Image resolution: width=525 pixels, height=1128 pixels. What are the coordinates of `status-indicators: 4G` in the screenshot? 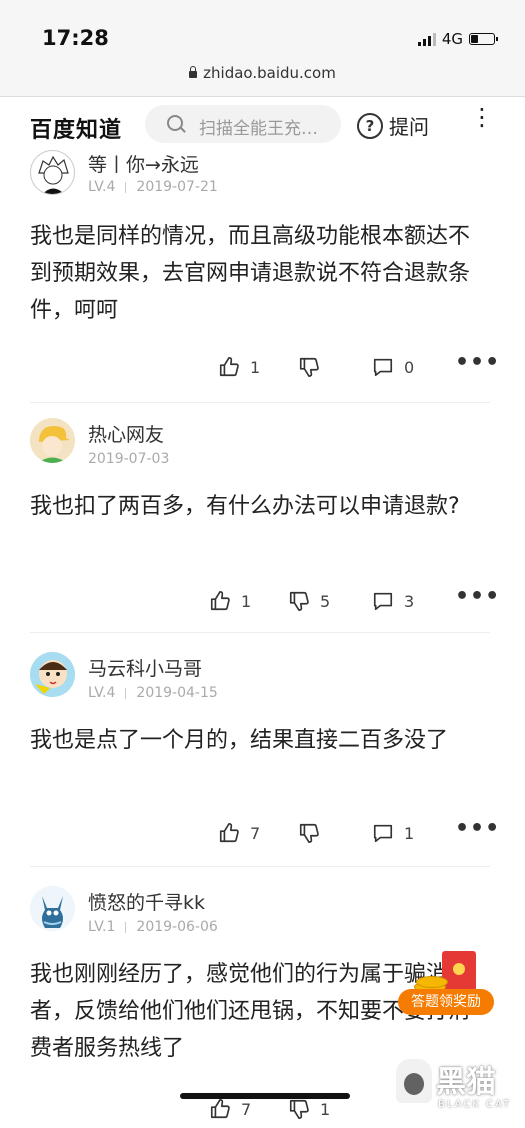 It's located at (457, 39).